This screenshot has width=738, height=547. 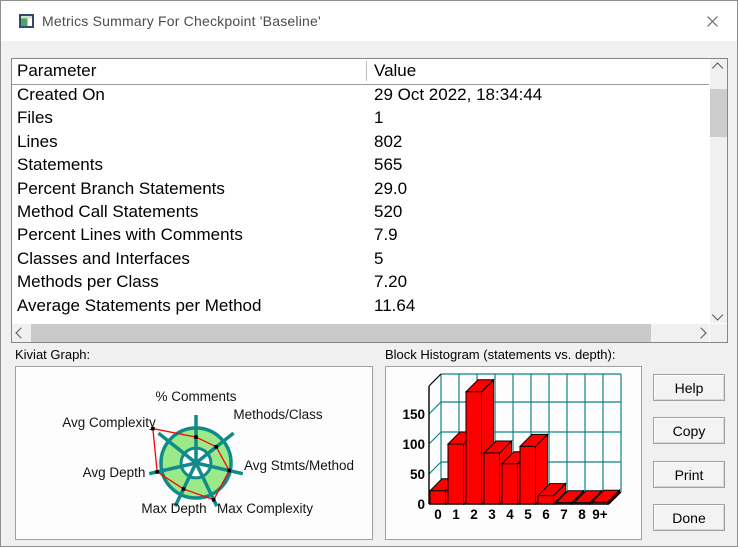 I want to click on vertical-scrollbar, so click(x=718, y=191).